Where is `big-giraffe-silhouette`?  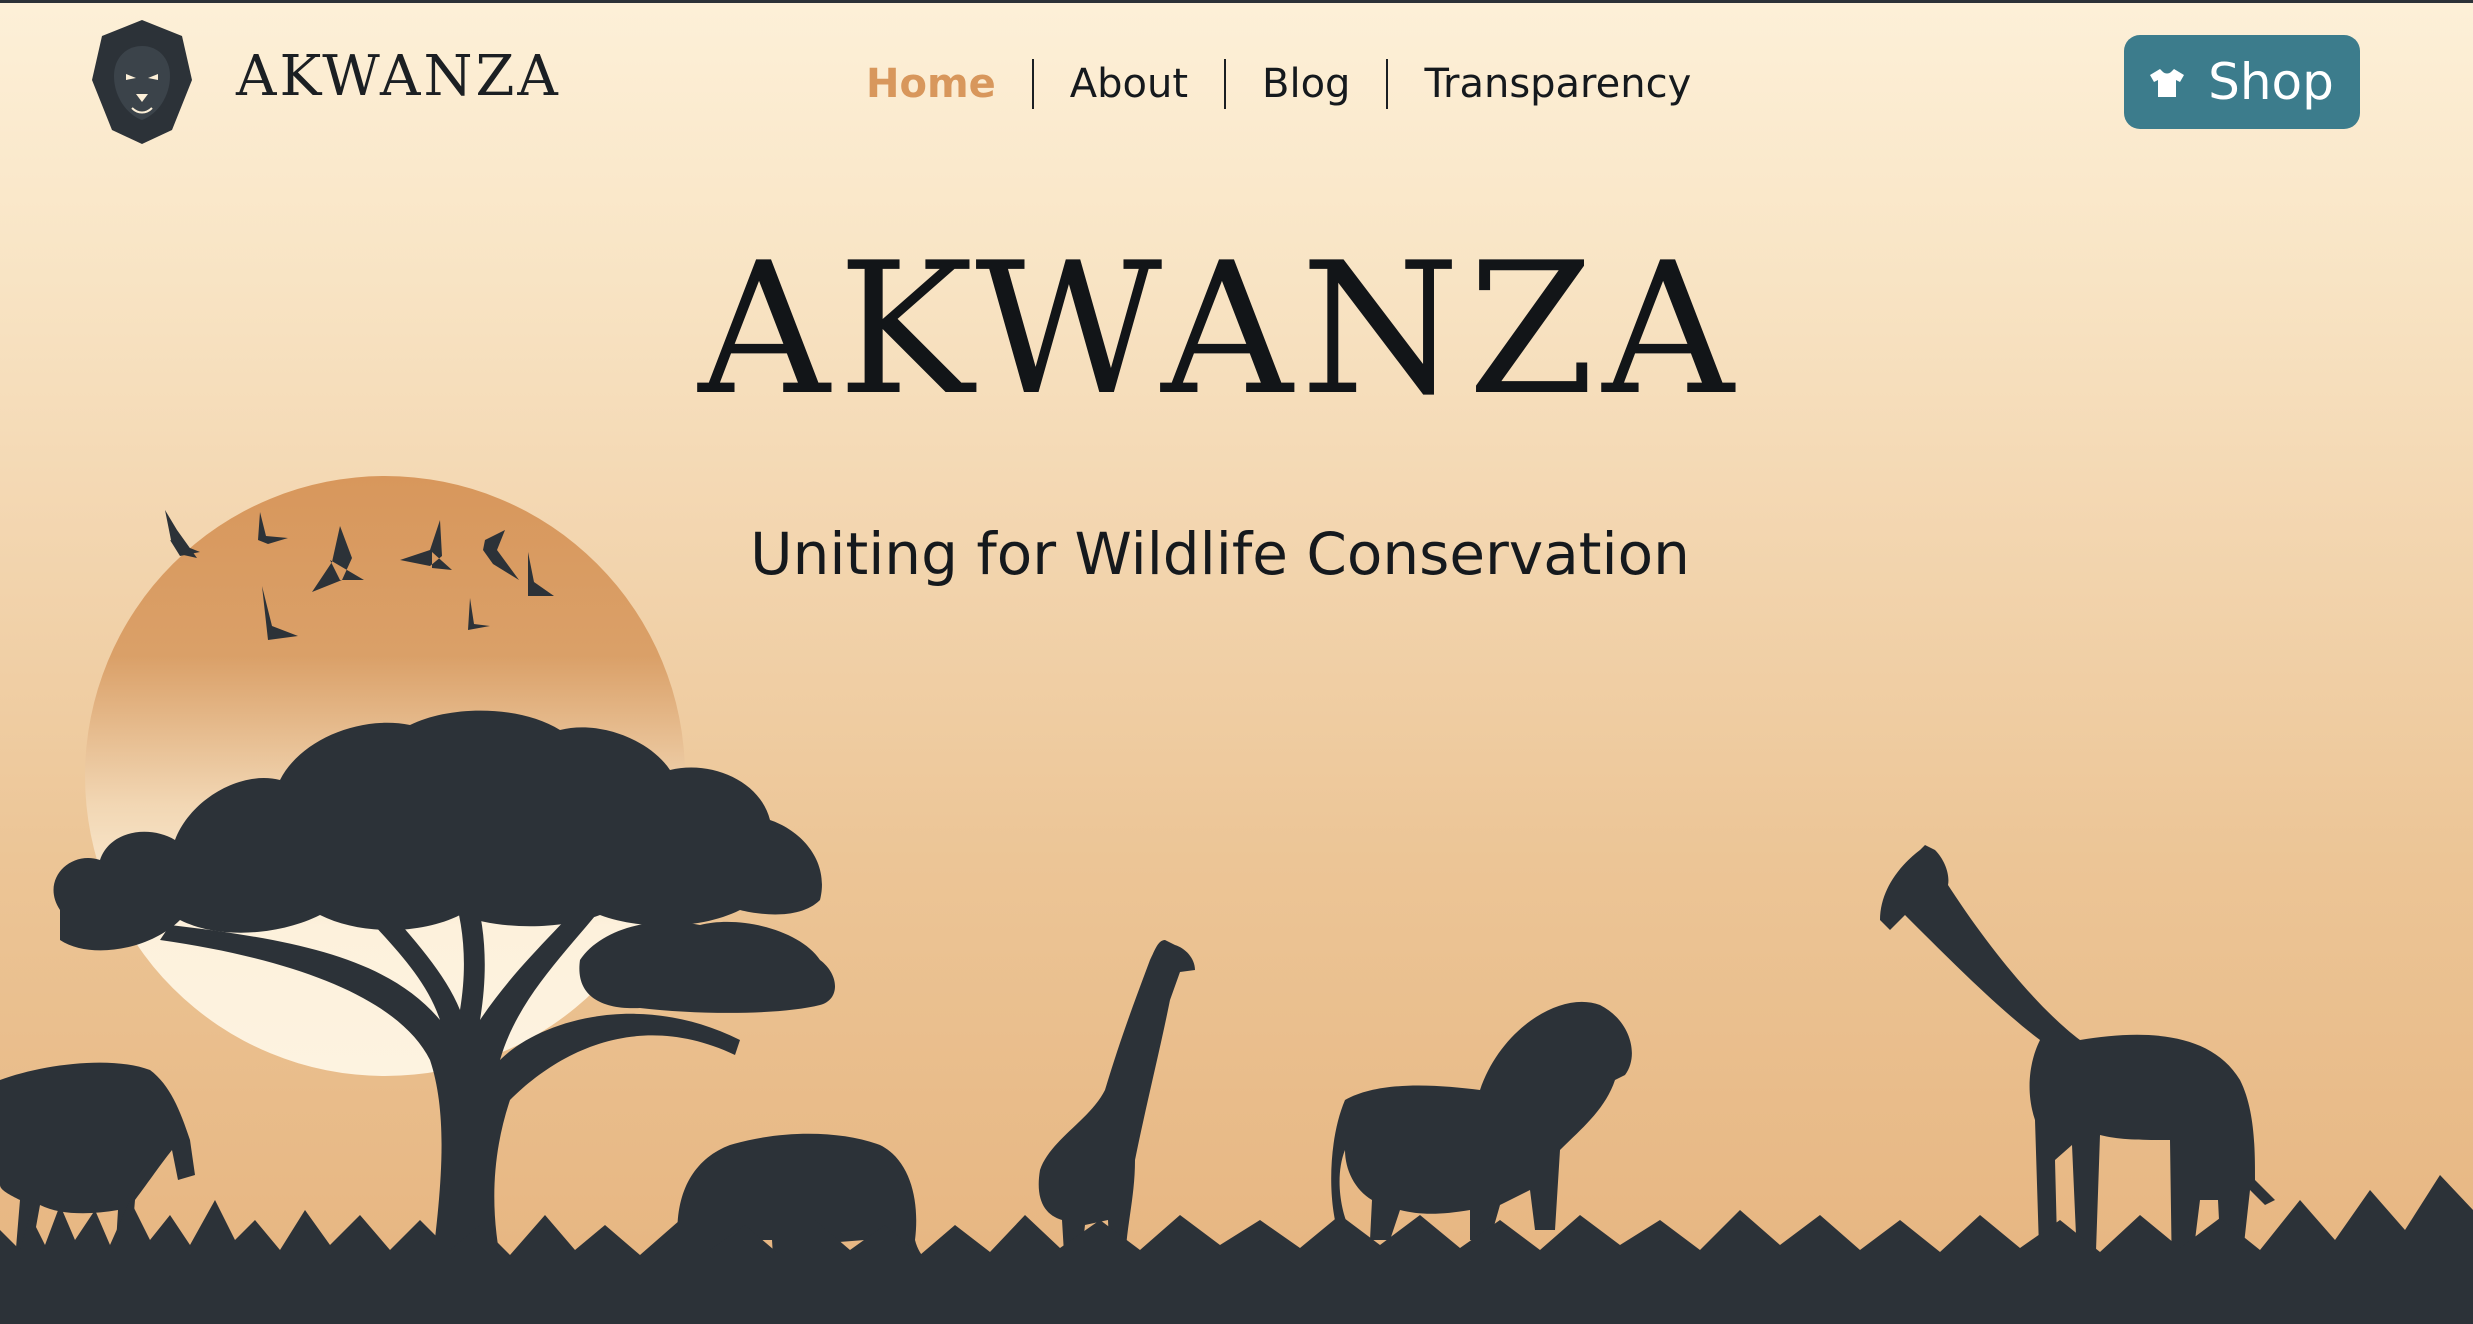 big-giraffe-silhouette is located at coordinates (2077, 1062).